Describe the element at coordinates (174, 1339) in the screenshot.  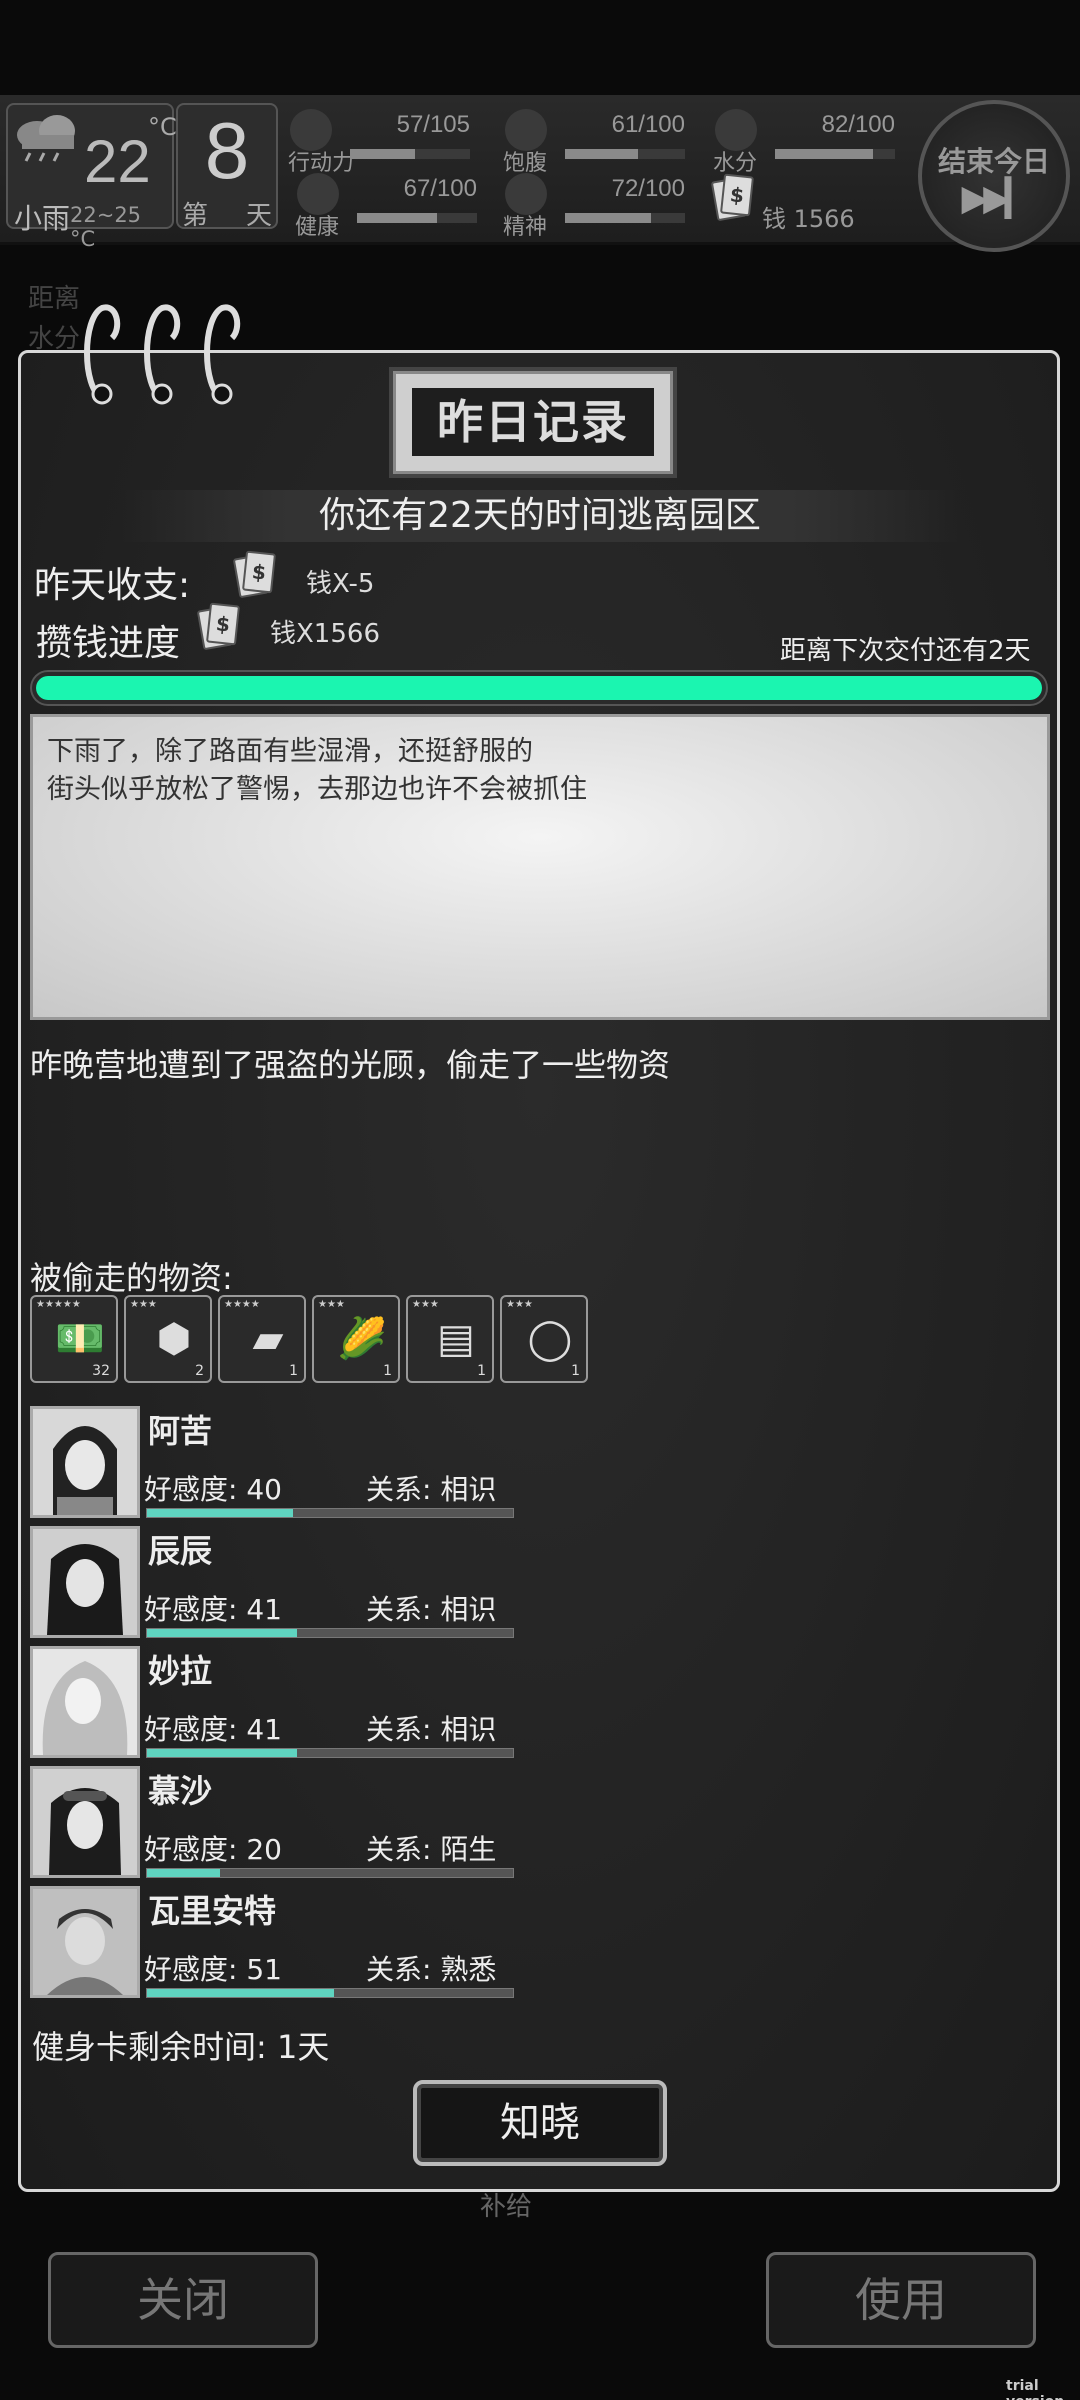
I see `ore-icon: ⬢` at that location.